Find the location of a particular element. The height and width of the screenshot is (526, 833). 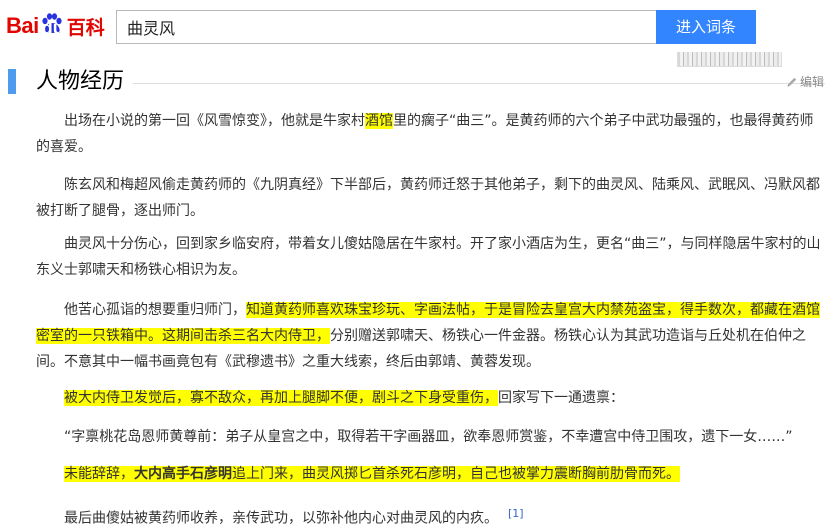

enter-entry-button: 进入词条 is located at coordinates (706, 27).